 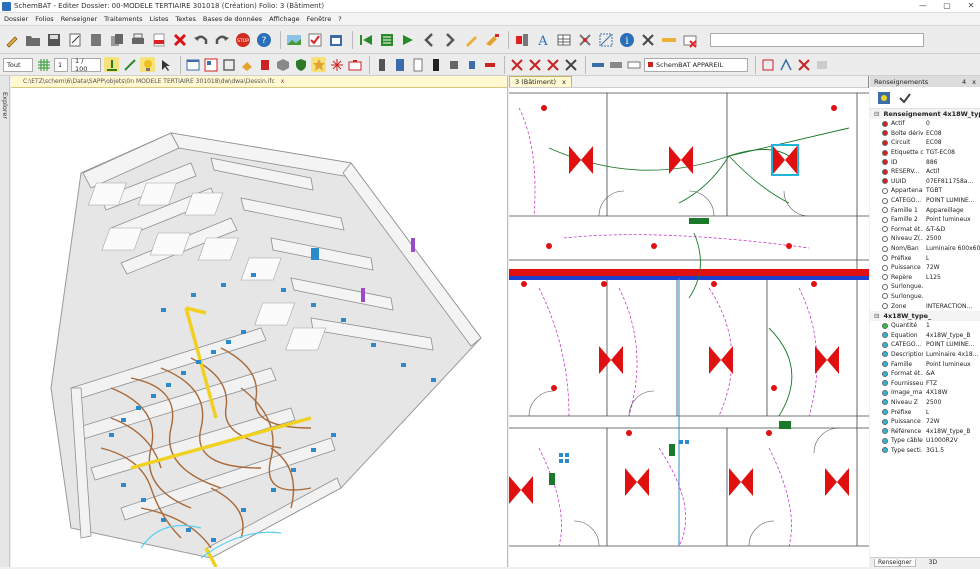 I want to click on notes-icon, so click(x=75, y=40).